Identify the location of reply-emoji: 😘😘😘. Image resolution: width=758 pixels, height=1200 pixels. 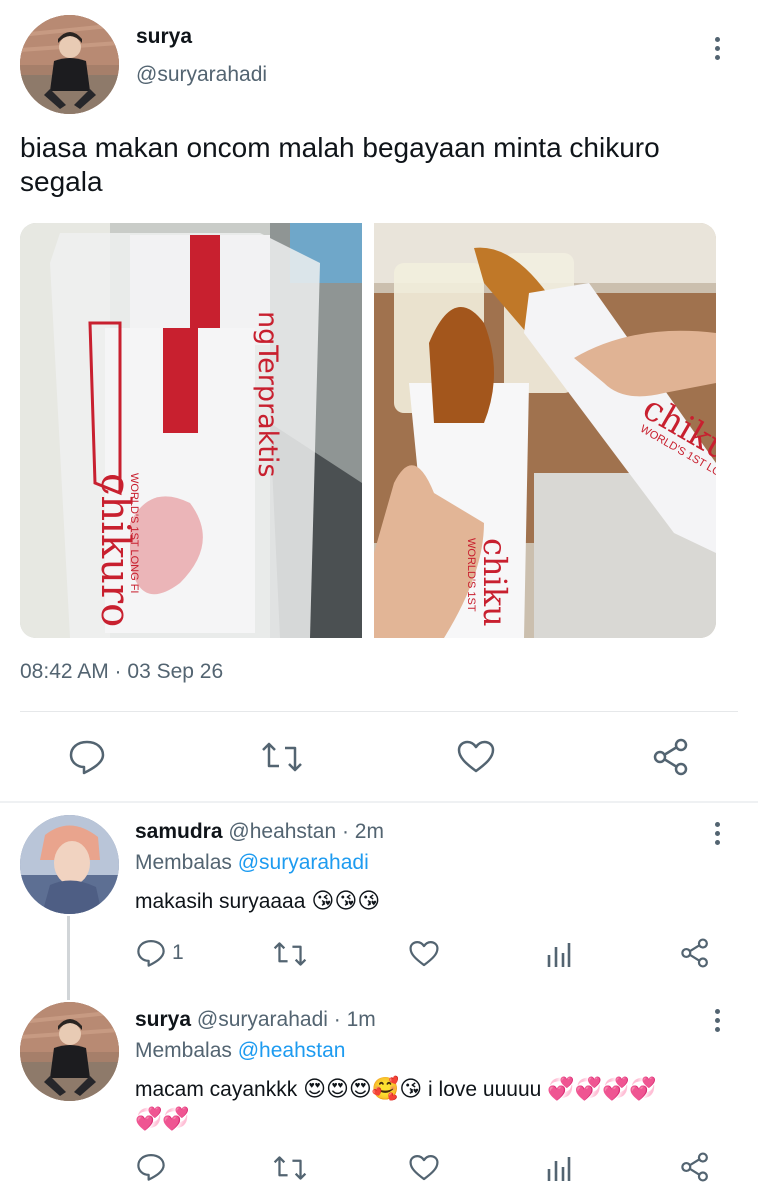
(346, 901).